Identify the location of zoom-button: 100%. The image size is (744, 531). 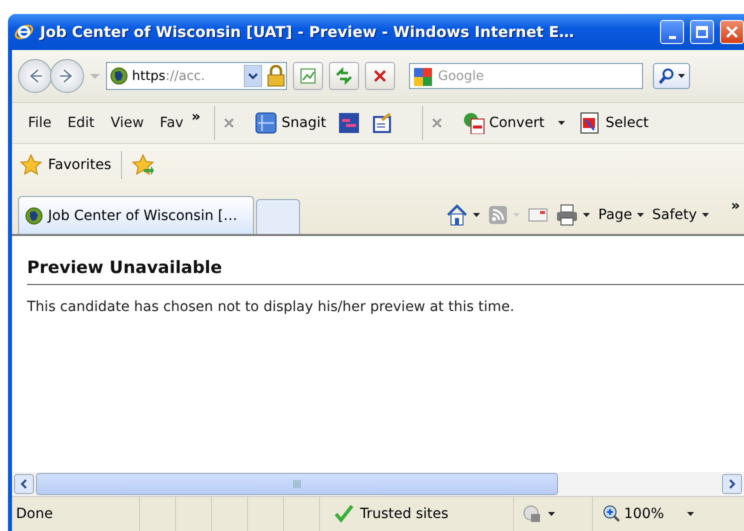
(648, 514).